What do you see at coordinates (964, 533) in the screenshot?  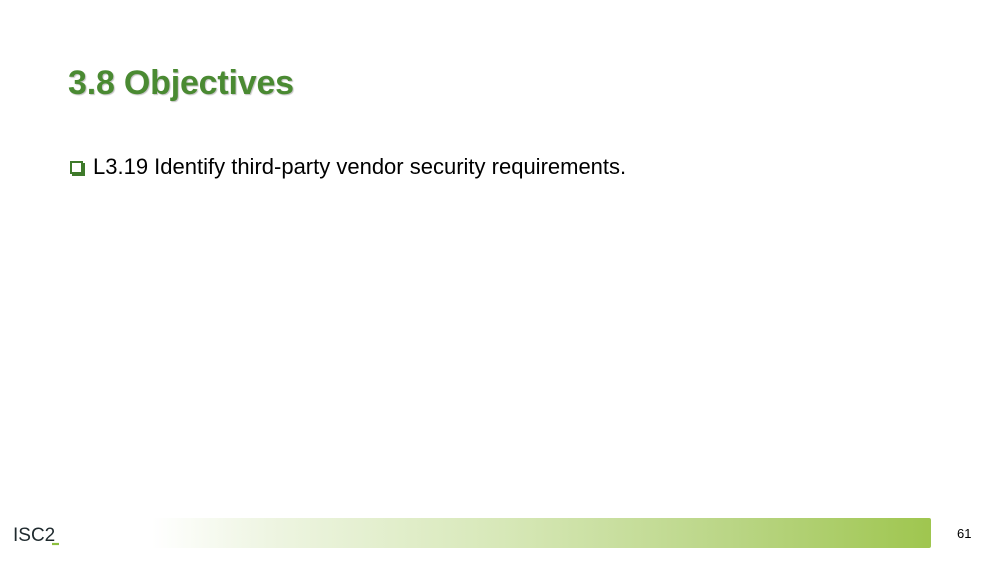 I see `page-number: 61` at bounding box center [964, 533].